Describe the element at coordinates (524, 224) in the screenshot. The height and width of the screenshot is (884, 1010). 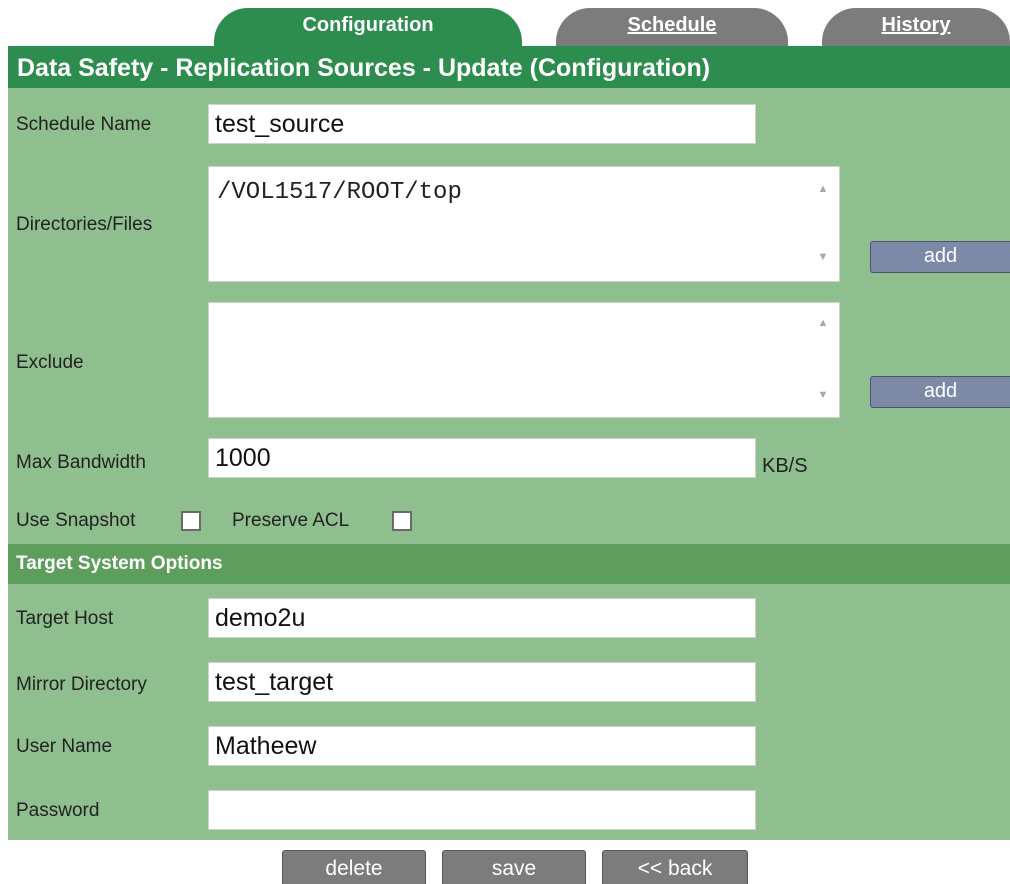
I see `directories-textarea: /VOL1517/ROOT/top ▲ ▼` at that location.